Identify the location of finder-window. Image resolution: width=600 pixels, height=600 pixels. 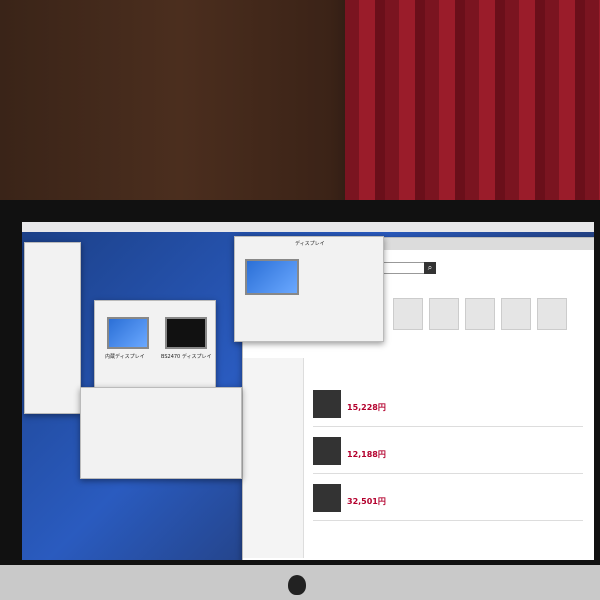
(161, 433).